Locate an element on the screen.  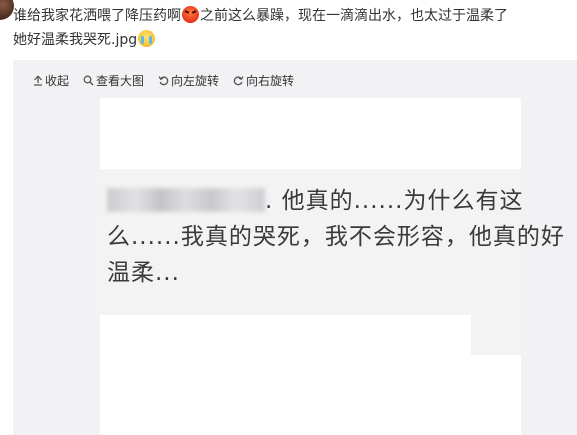
rotate-right-label: 向右旋转 is located at coordinates (270, 80).